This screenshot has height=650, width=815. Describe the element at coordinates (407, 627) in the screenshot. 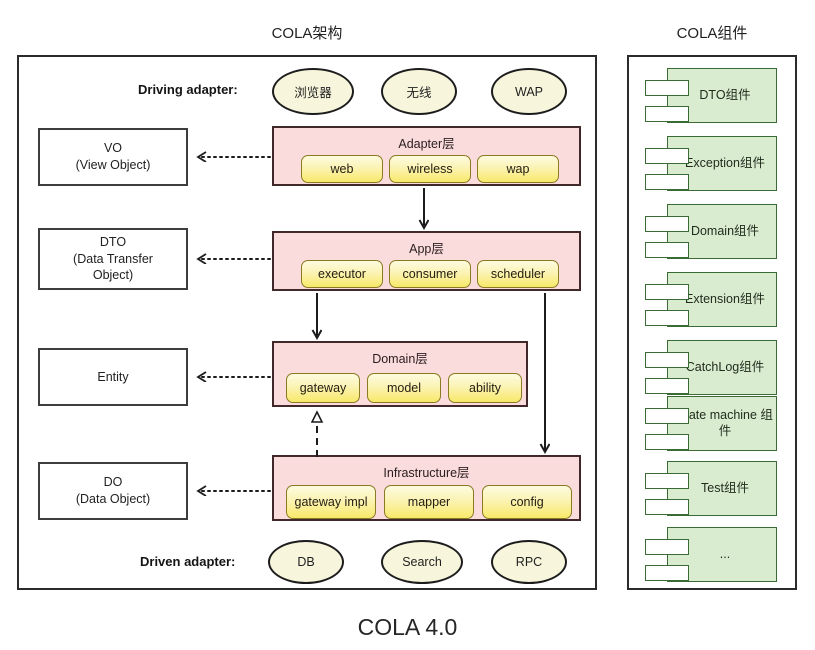

I see `diagram-caption: COLA 4.0` at that location.